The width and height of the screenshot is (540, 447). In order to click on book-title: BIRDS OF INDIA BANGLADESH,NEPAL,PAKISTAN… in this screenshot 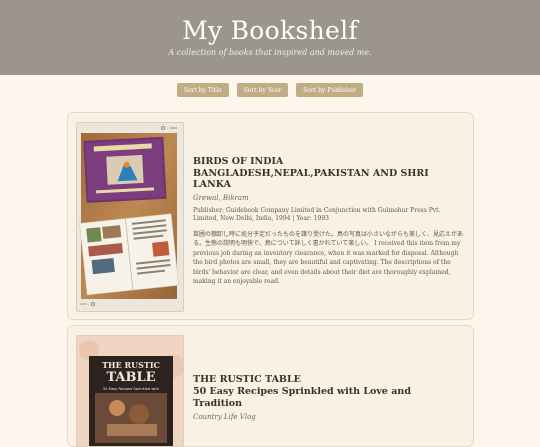, I will do `click(311, 173)`.